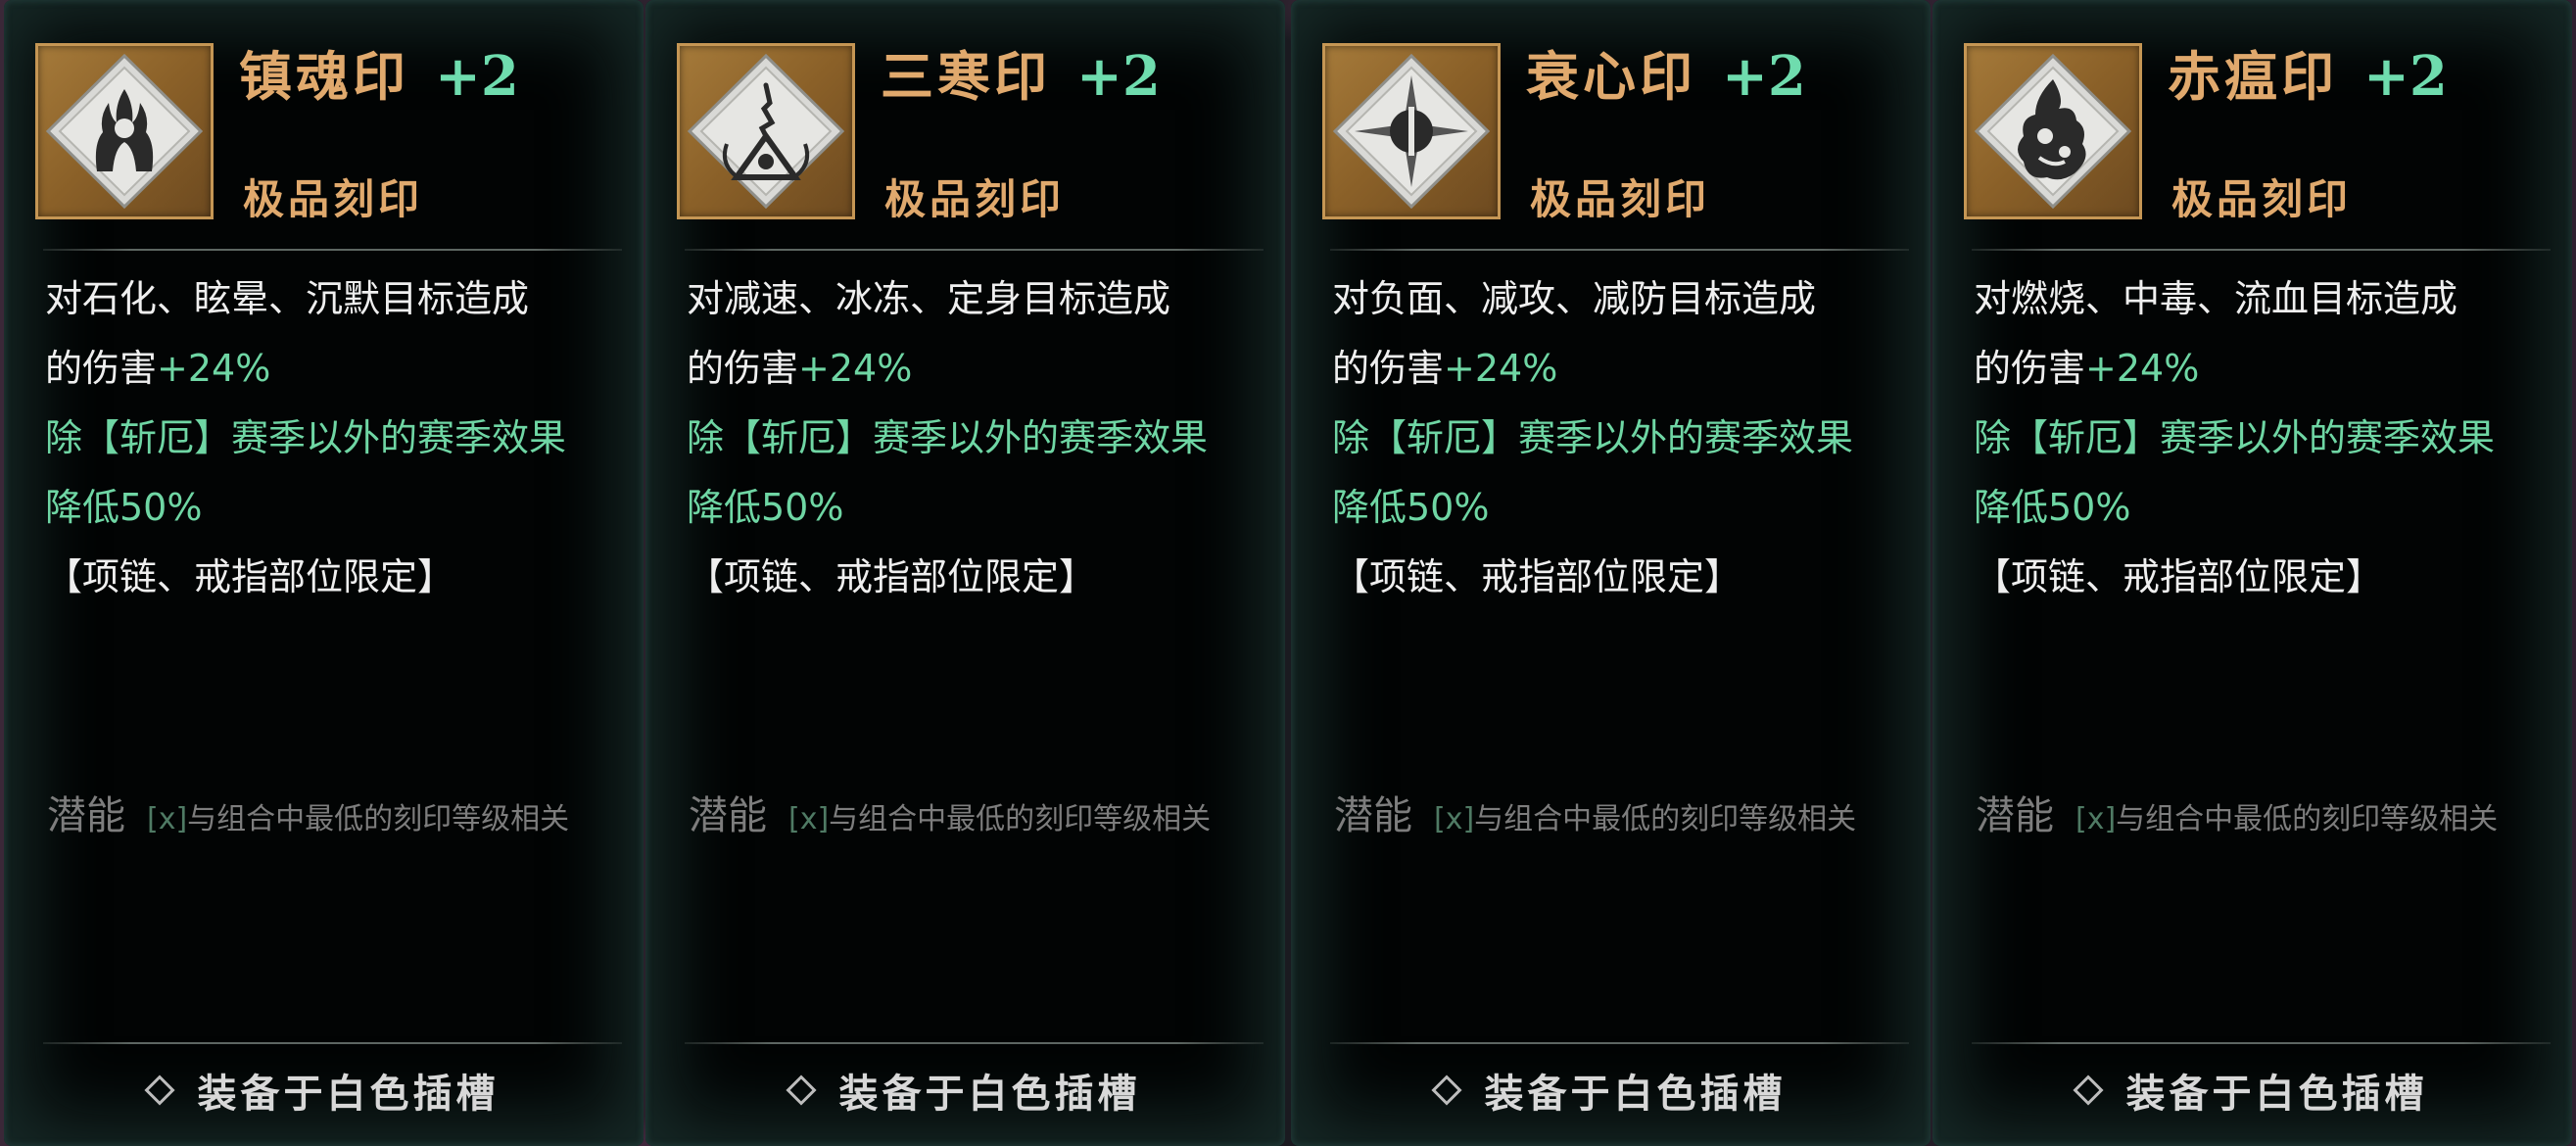  I want to click on rune-title-row: 三寒印 +2, so click(1021, 72).